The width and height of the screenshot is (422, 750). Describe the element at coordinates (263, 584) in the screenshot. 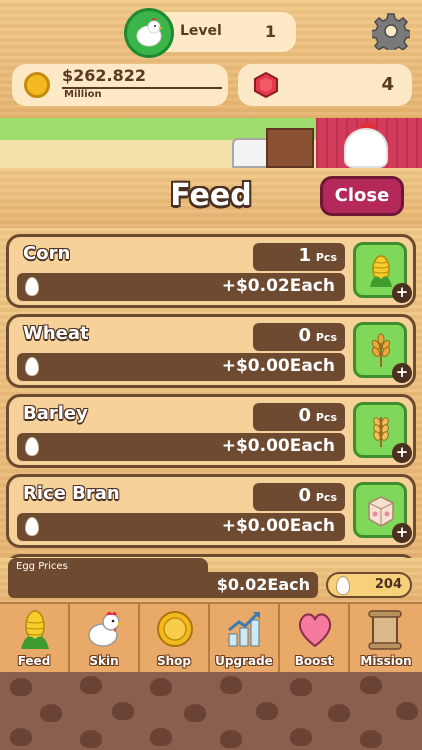

I see `egg-price-value: $0.02Each` at that location.